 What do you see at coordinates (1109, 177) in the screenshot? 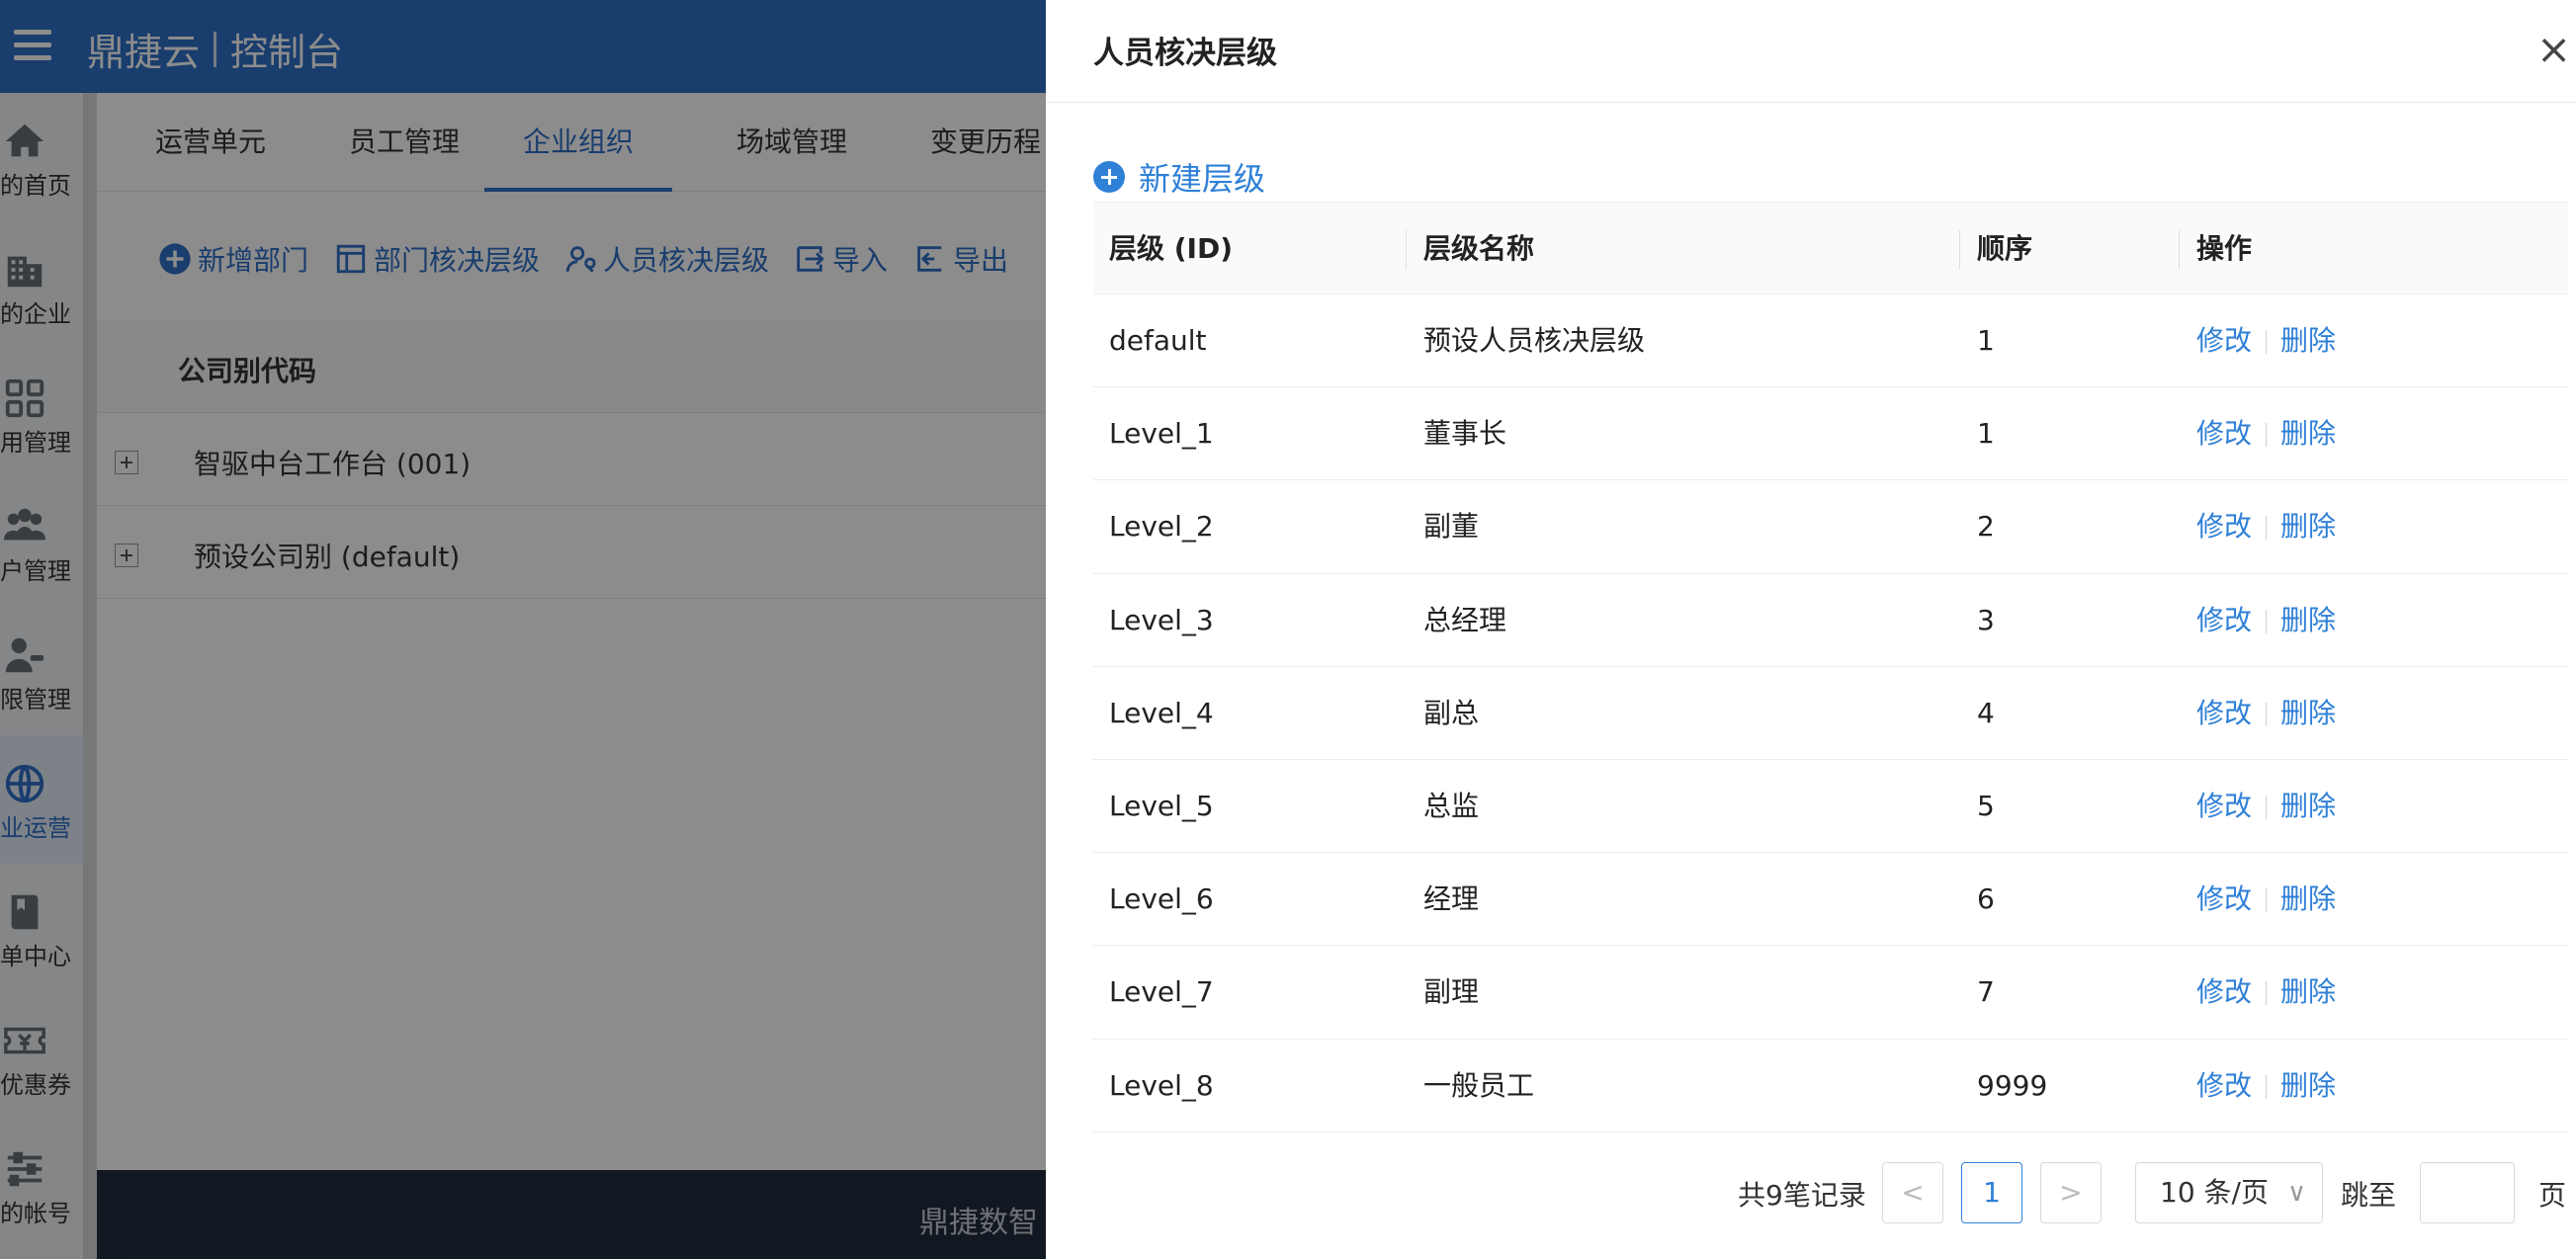
I see `plus-circle-icon` at bounding box center [1109, 177].